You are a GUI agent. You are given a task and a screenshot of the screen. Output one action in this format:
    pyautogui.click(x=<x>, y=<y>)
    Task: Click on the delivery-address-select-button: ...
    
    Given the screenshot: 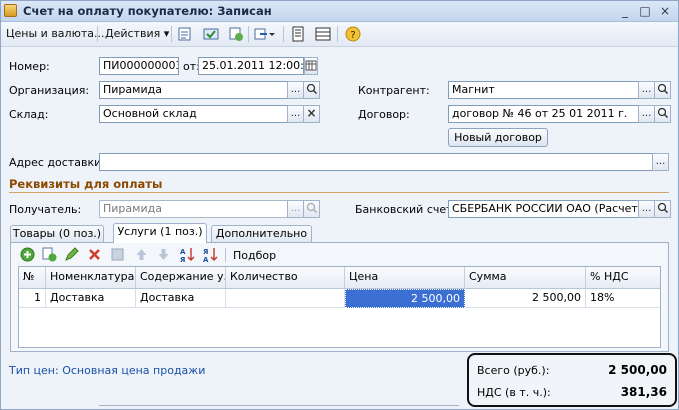 What is the action you would take?
    pyautogui.click(x=660, y=162)
    